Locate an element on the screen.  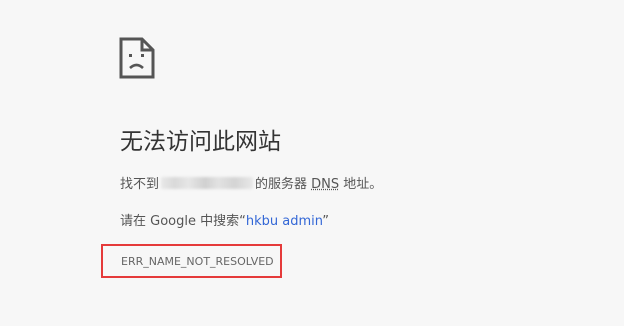
dns-error-message: 找不到 的服务器 DNS 地址。 is located at coordinates (251, 185).